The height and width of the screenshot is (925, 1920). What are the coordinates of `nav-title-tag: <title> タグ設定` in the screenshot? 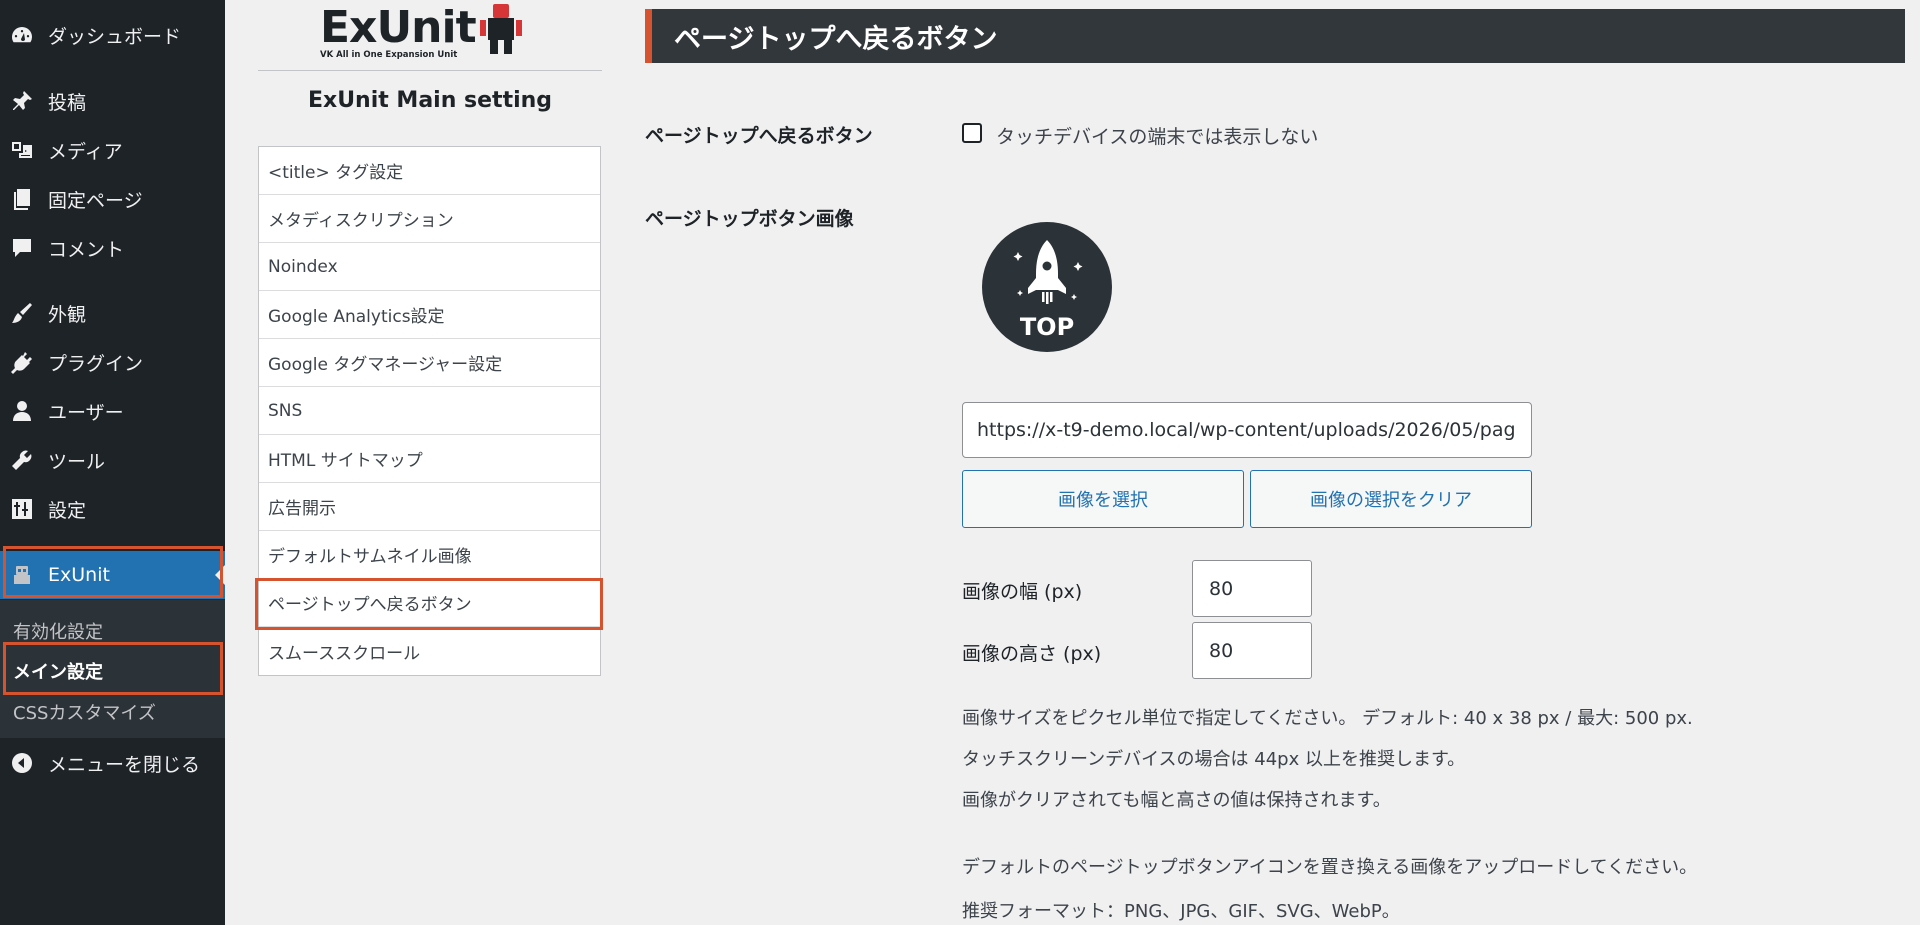 It's located at (429, 171).